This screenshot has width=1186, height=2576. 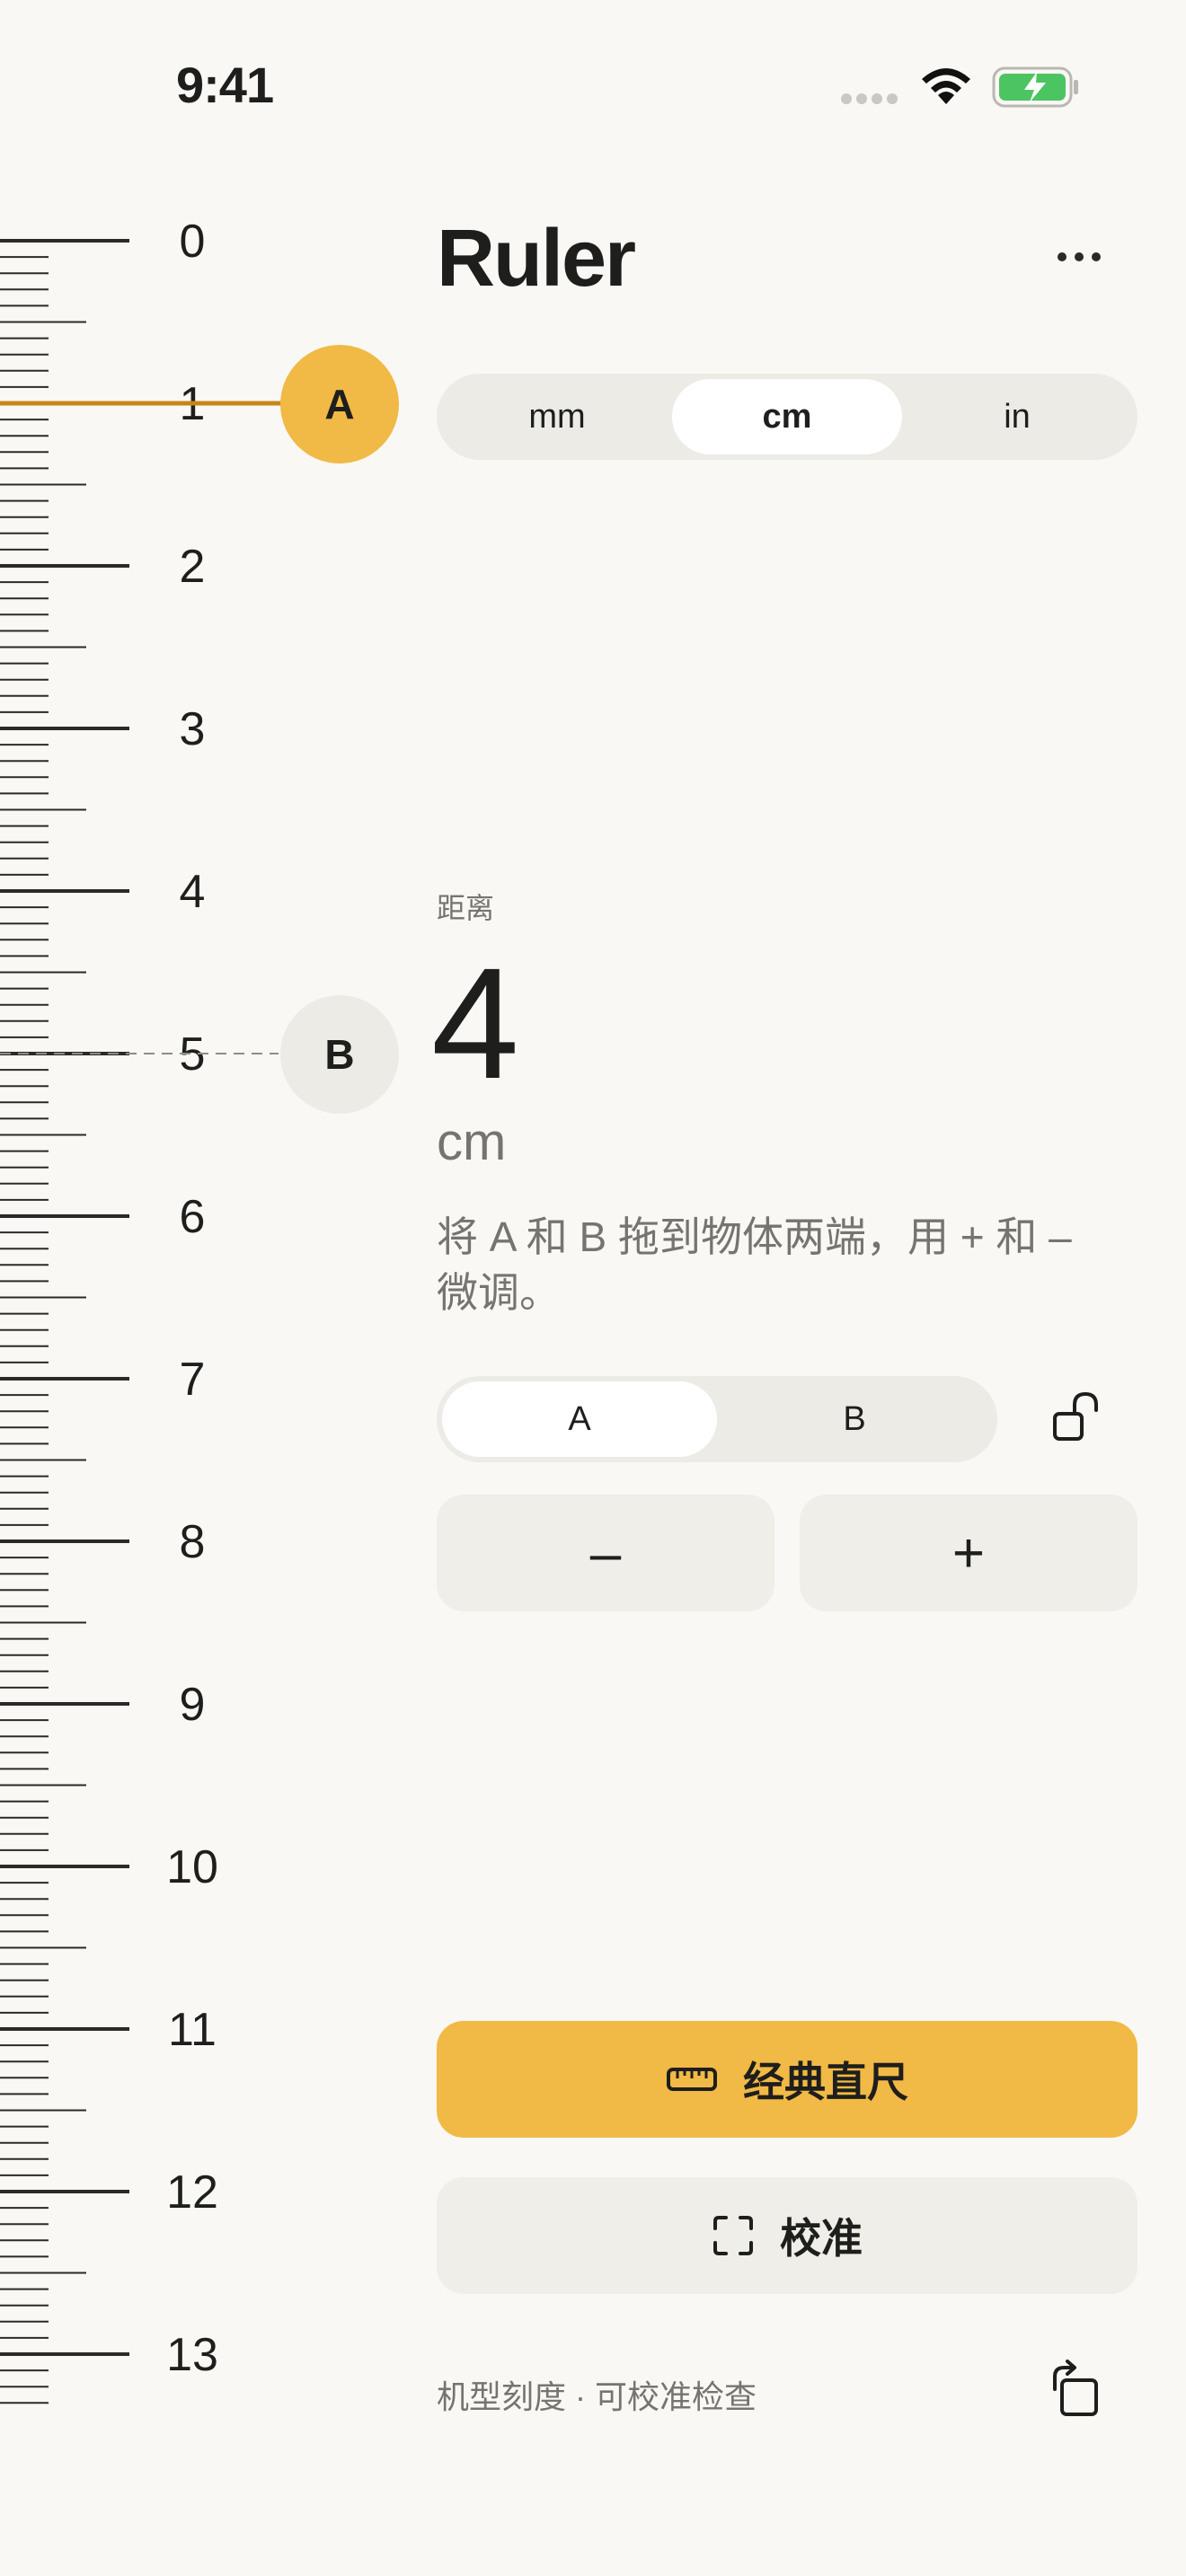 What do you see at coordinates (1079, 257) in the screenshot?
I see `more-options-button` at bounding box center [1079, 257].